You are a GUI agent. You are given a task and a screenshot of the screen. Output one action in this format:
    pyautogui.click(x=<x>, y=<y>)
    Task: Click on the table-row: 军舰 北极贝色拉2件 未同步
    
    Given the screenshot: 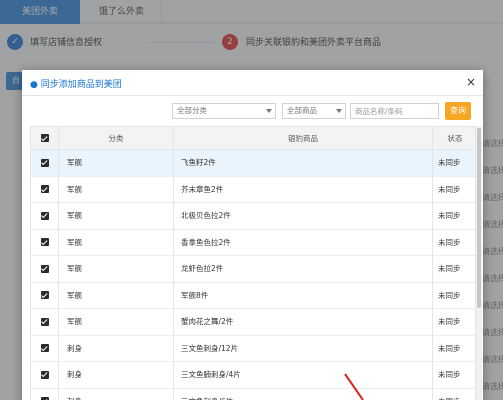 What is the action you would take?
    pyautogui.click(x=253, y=216)
    